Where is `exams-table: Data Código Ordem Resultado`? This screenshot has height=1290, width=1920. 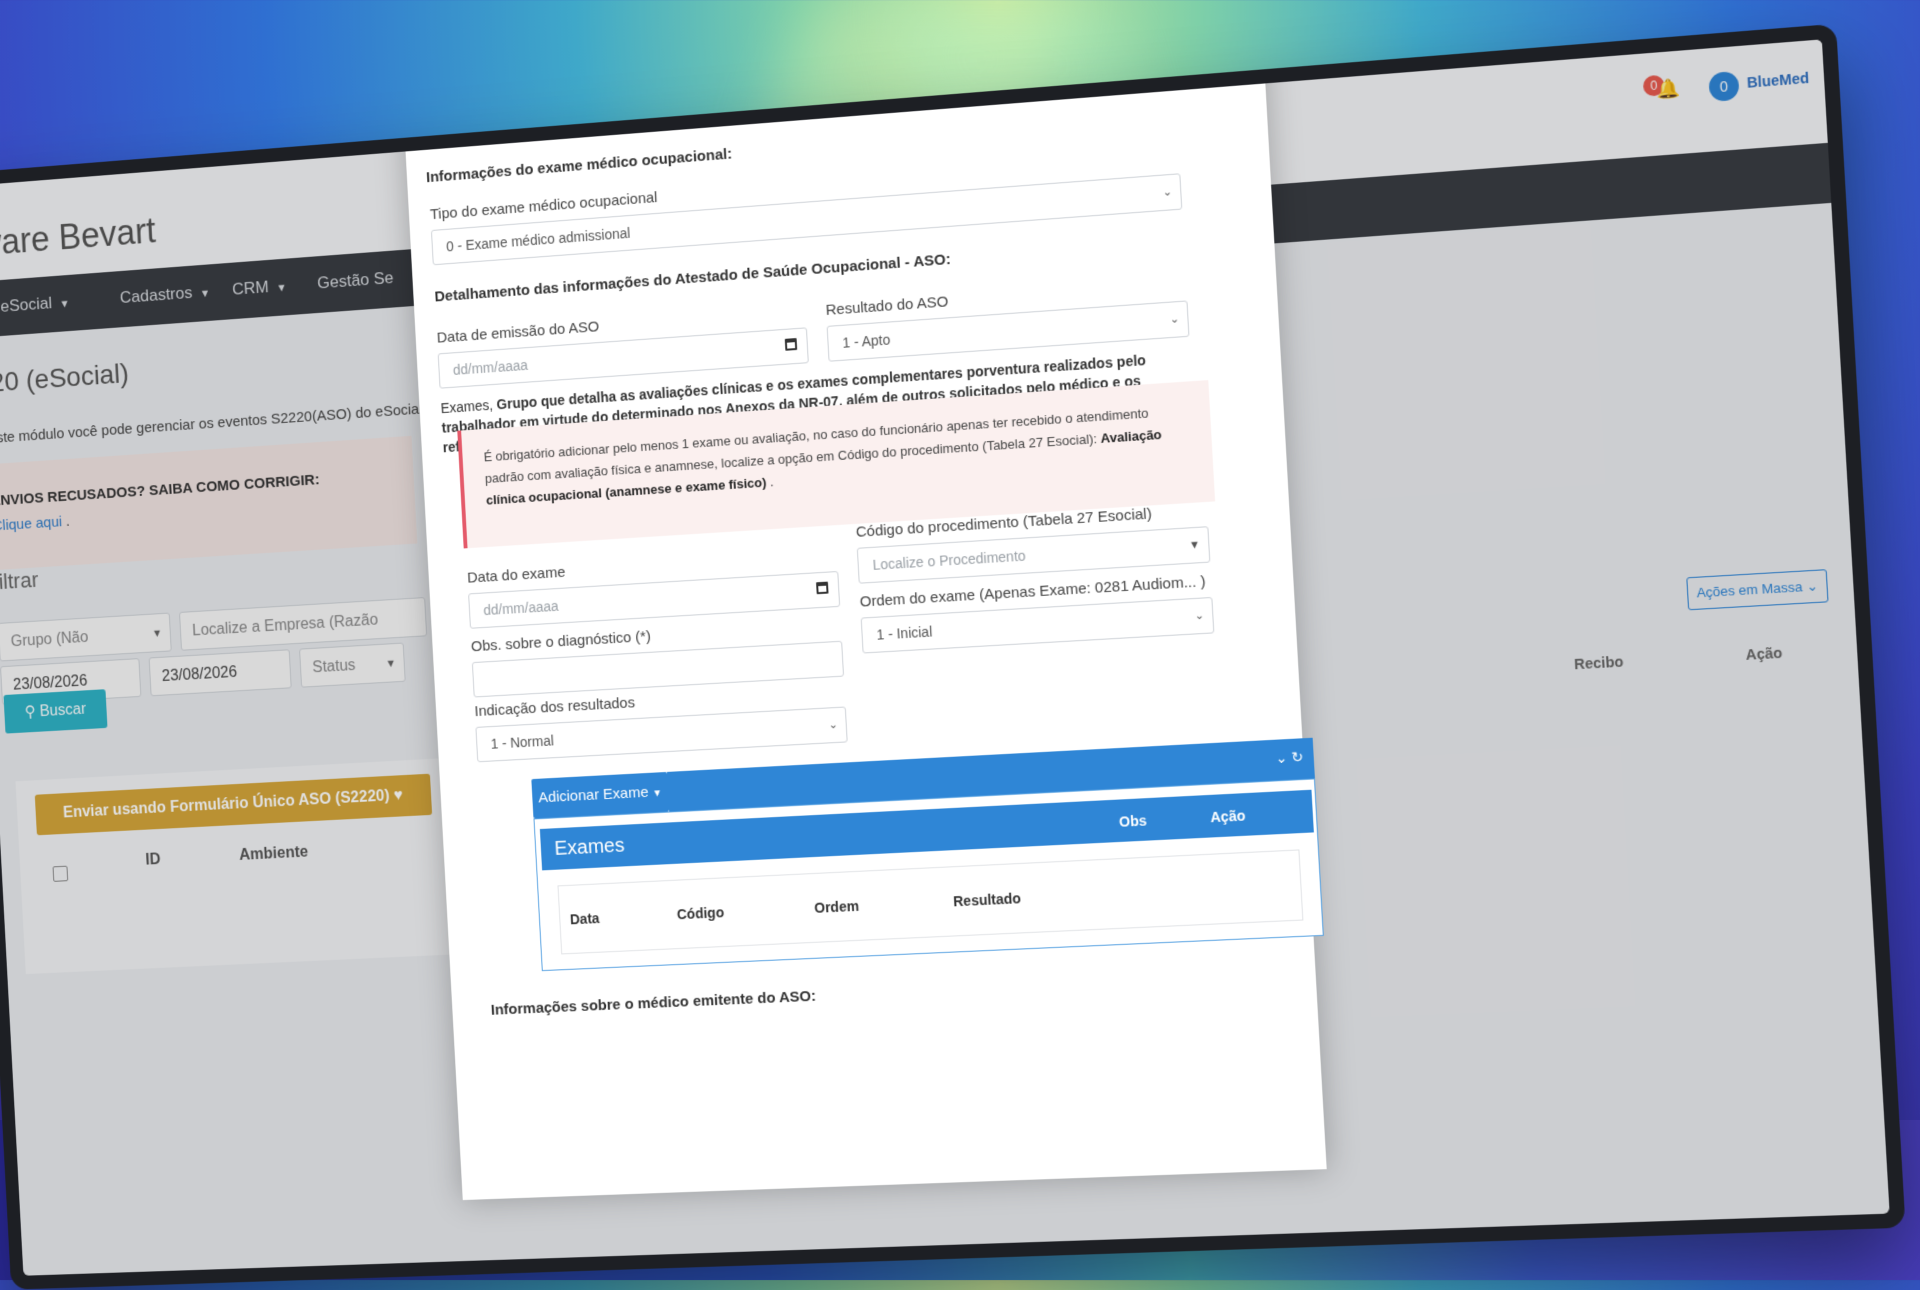 exams-table: Data Código Ordem Resultado is located at coordinates (930, 902).